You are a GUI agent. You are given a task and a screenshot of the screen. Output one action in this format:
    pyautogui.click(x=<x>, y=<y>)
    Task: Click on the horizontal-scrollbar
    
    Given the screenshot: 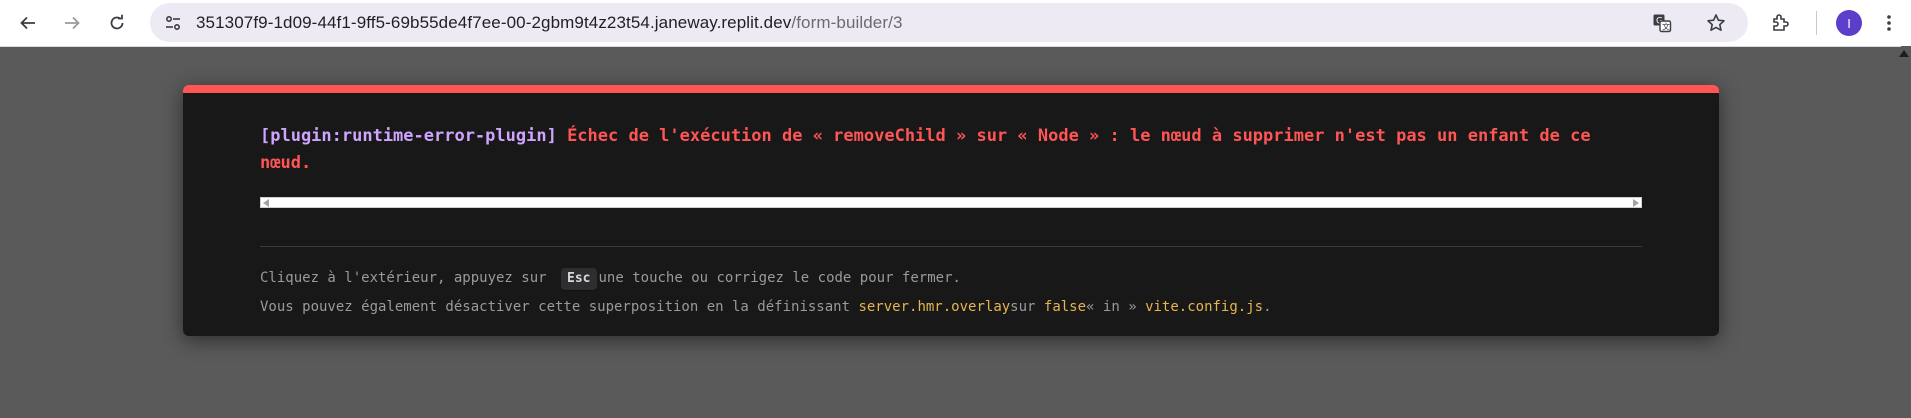 What is the action you would take?
    pyautogui.click(x=951, y=202)
    